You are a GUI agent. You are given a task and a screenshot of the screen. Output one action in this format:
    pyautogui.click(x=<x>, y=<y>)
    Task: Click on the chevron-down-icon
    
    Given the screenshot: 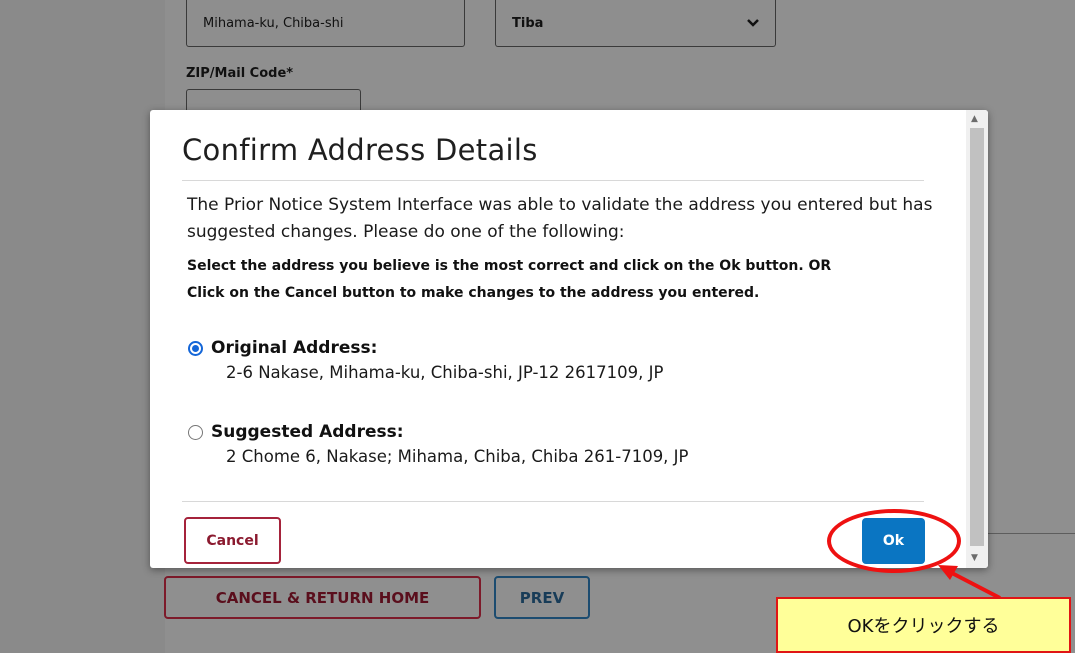 What is the action you would take?
    pyautogui.click(x=753, y=23)
    